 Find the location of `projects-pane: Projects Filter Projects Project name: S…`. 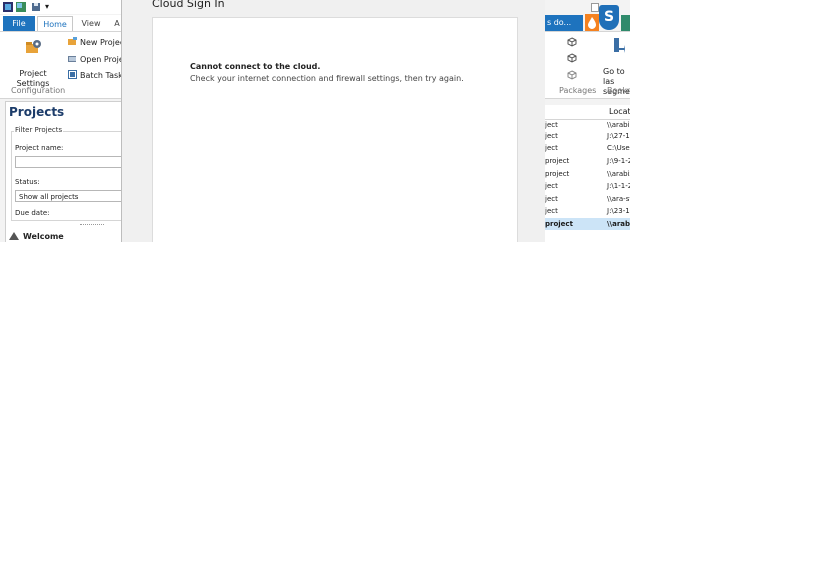

projects-pane: Projects Filter Projects Project name: S… is located at coordinates (69, 171).